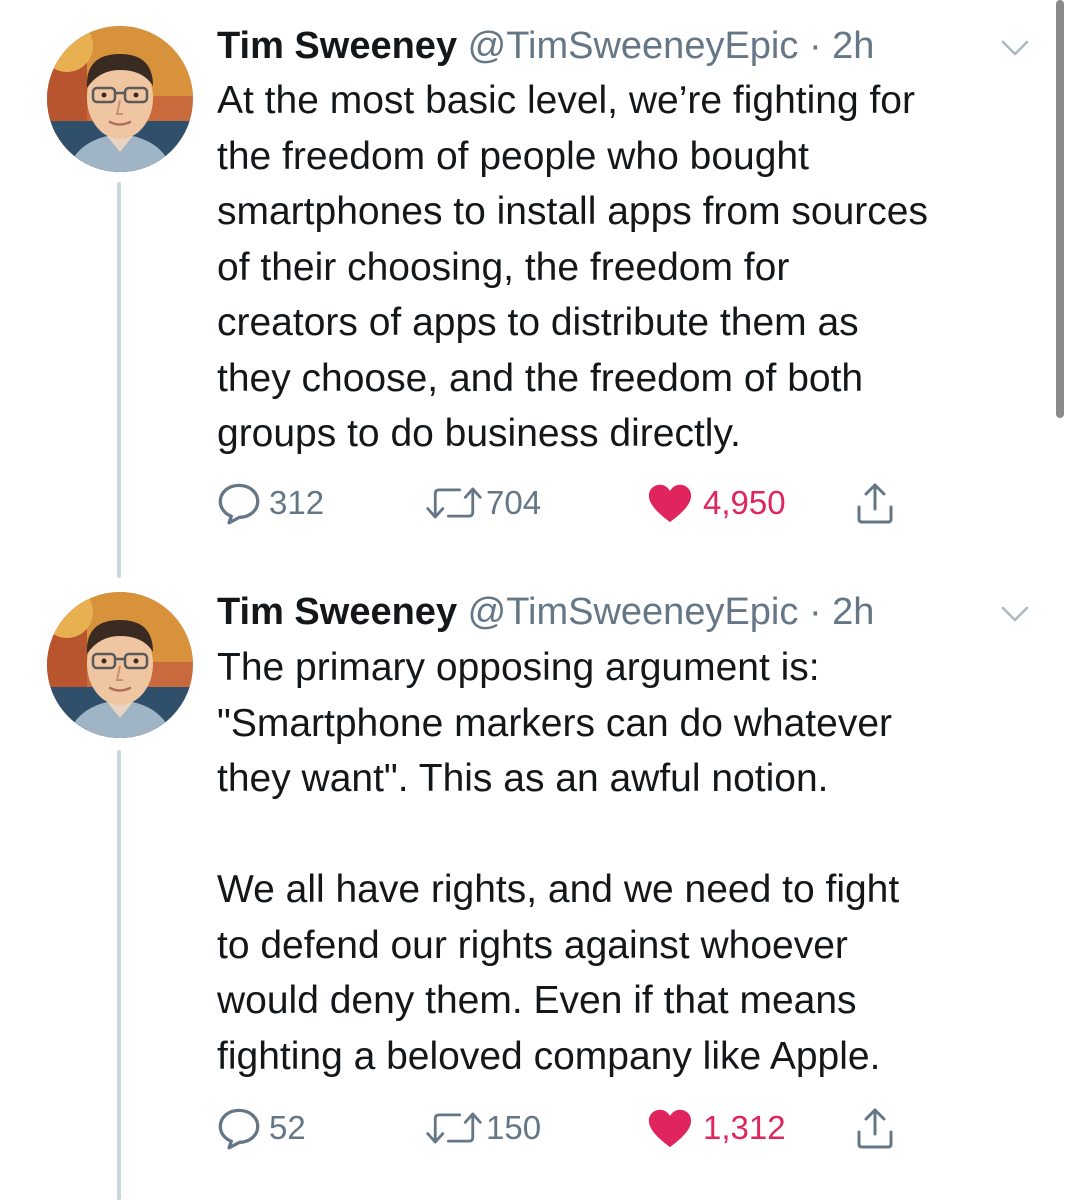  What do you see at coordinates (261, 1128) in the screenshot?
I see `reply-button: 52` at bounding box center [261, 1128].